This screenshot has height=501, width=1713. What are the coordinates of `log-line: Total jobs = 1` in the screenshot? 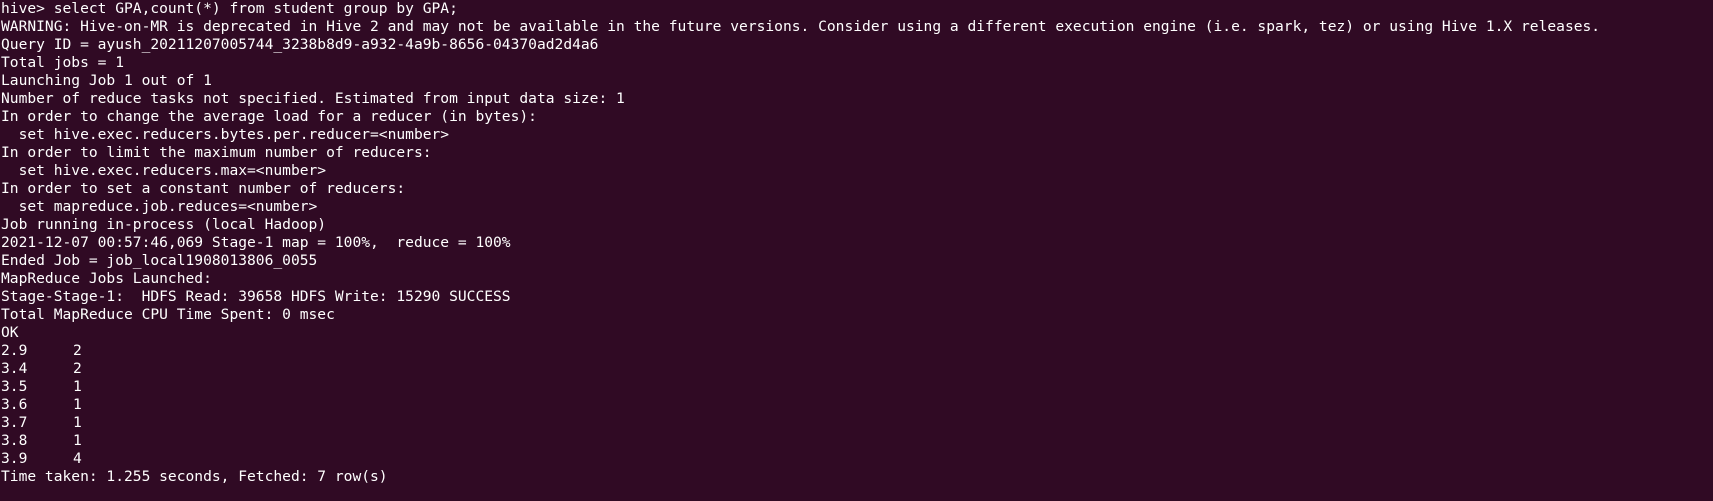 It's located at (63, 62).